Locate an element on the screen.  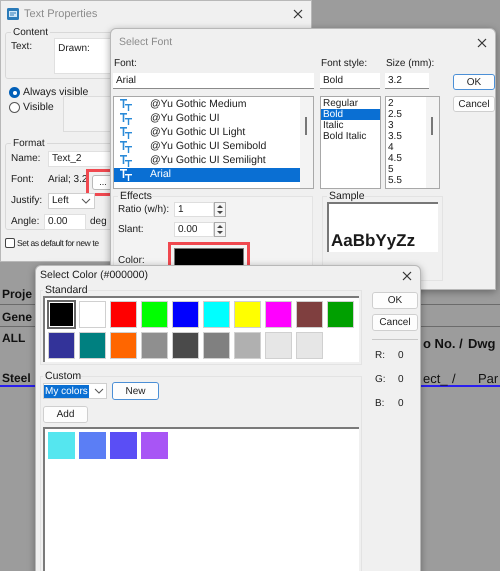
field-label: Size (mm): is located at coordinates (410, 64).